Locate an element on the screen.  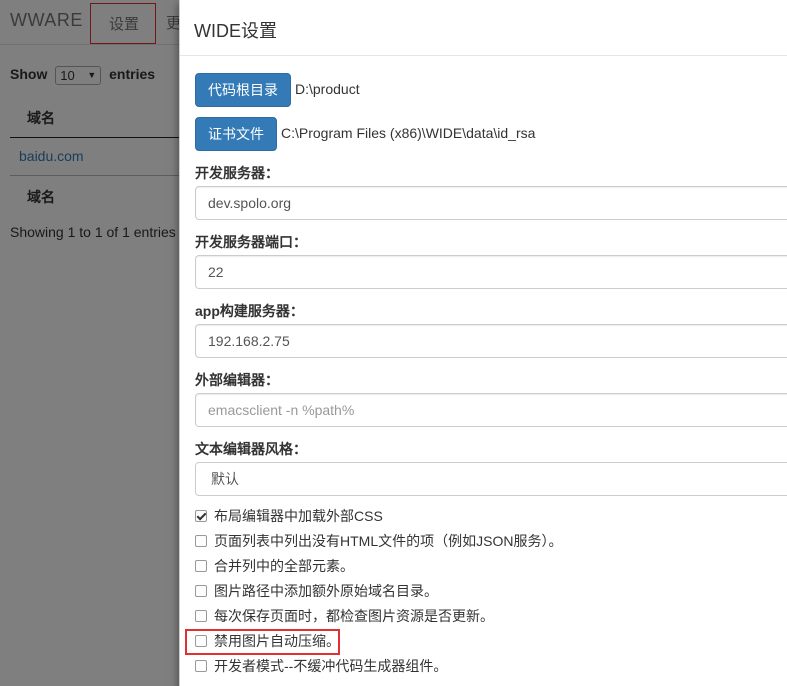
code-root-path: D:\product is located at coordinates (327, 89).